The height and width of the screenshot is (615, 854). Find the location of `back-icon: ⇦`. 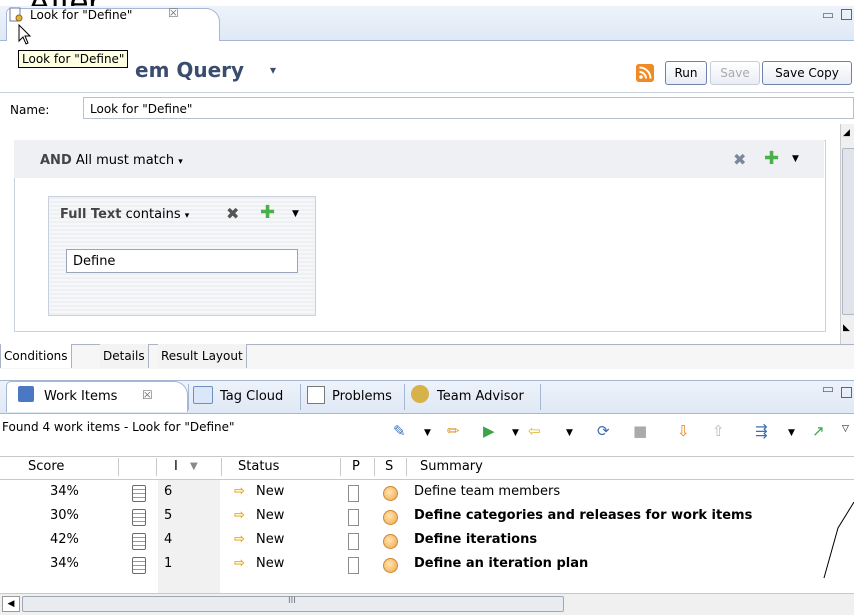

back-icon: ⇦ is located at coordinates (534, 431).